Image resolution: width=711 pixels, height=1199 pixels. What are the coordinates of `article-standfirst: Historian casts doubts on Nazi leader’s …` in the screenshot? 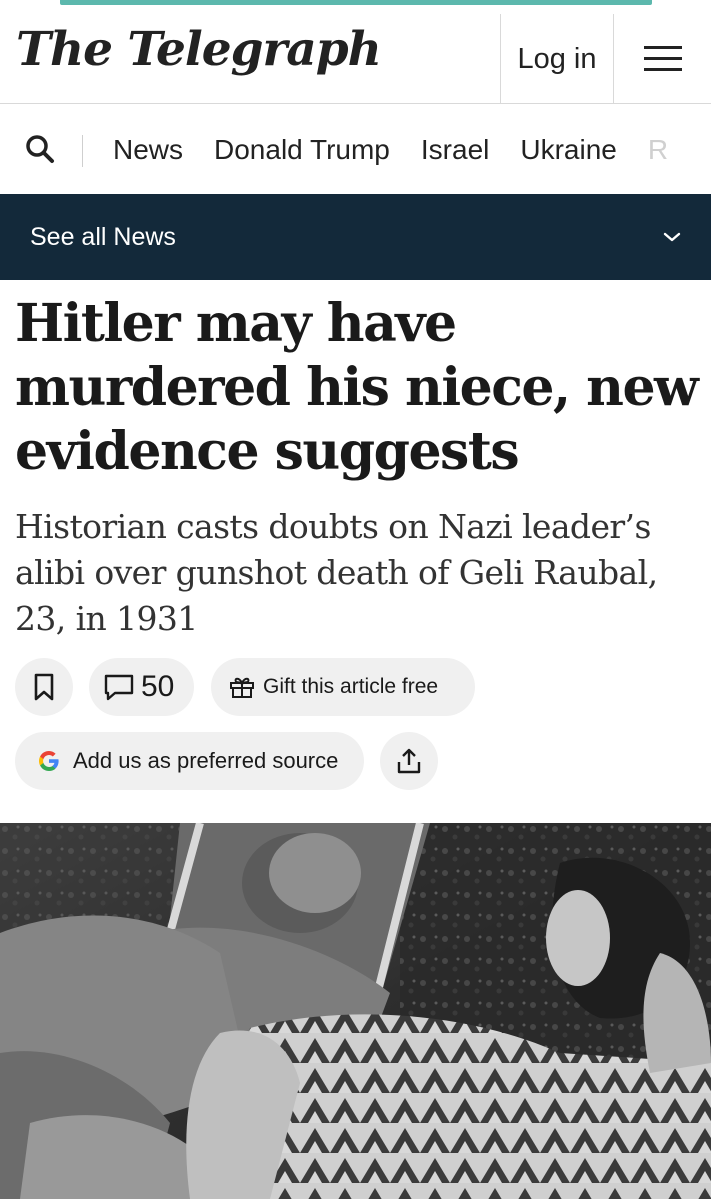 It's located at (336, 572).